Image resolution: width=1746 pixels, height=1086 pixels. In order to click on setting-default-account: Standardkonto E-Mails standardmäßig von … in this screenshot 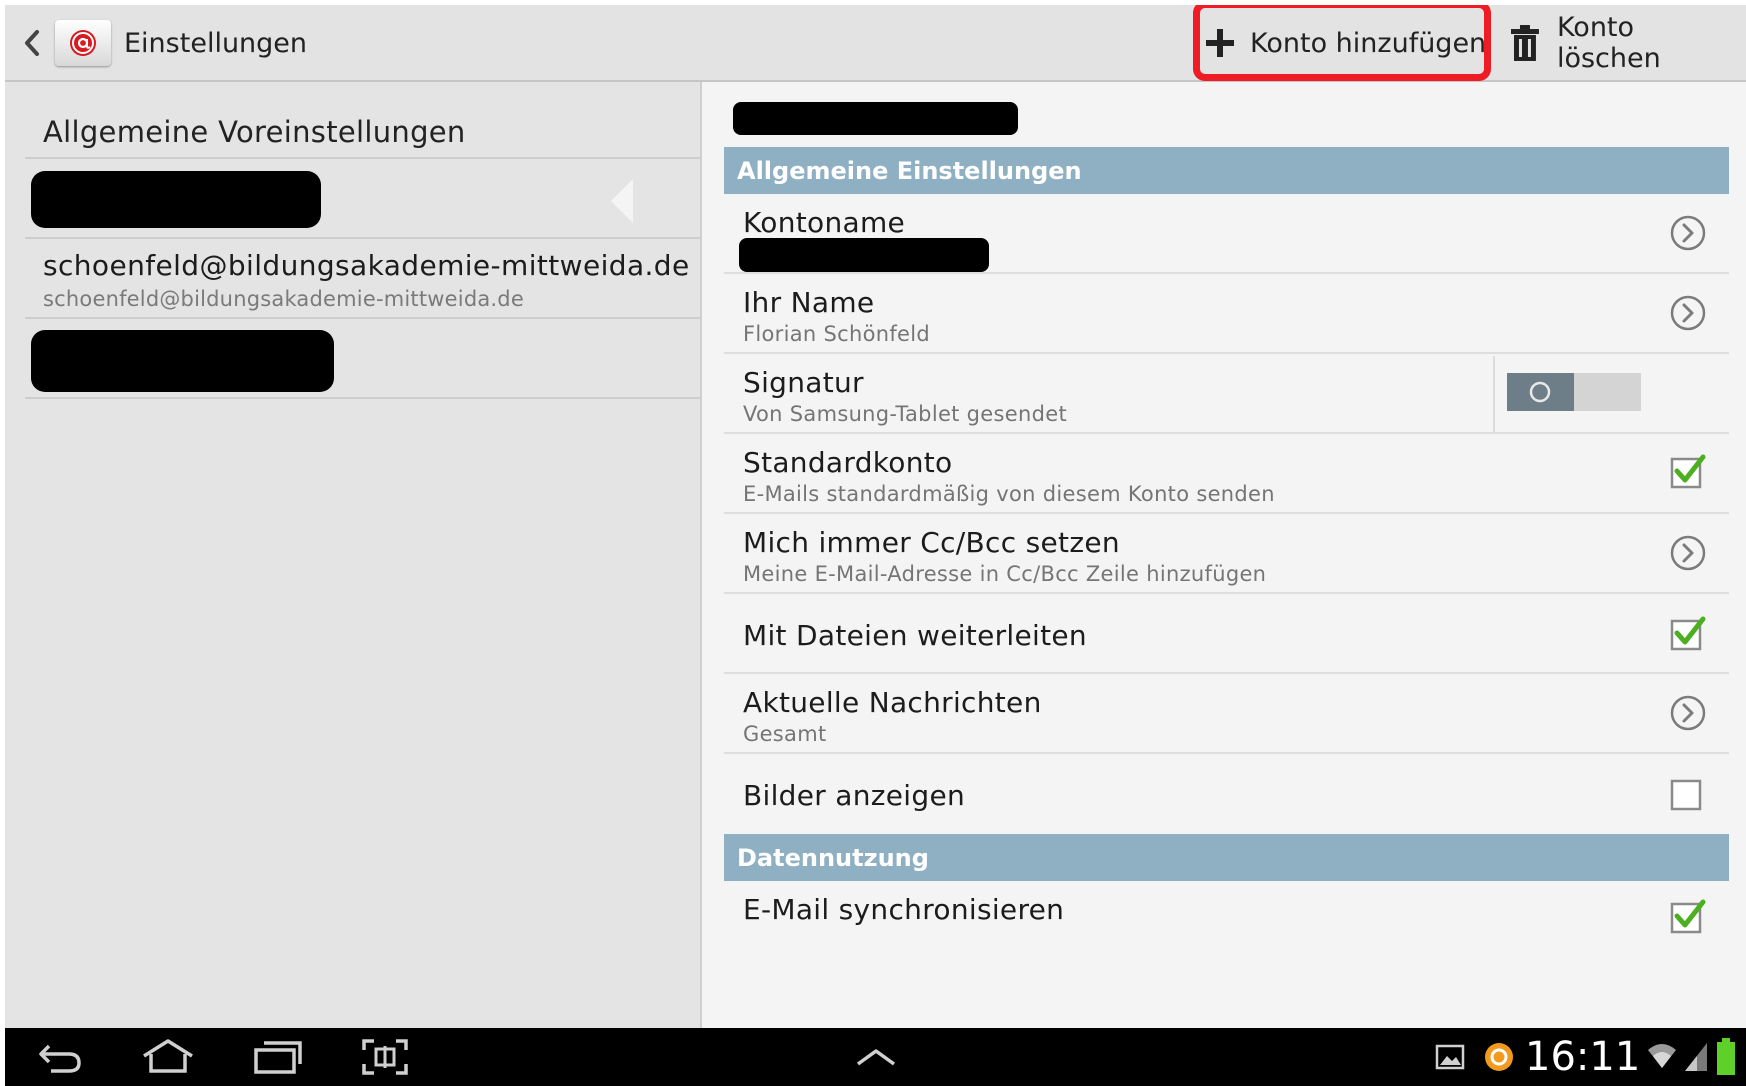, I will do `click(1226, 474)`.